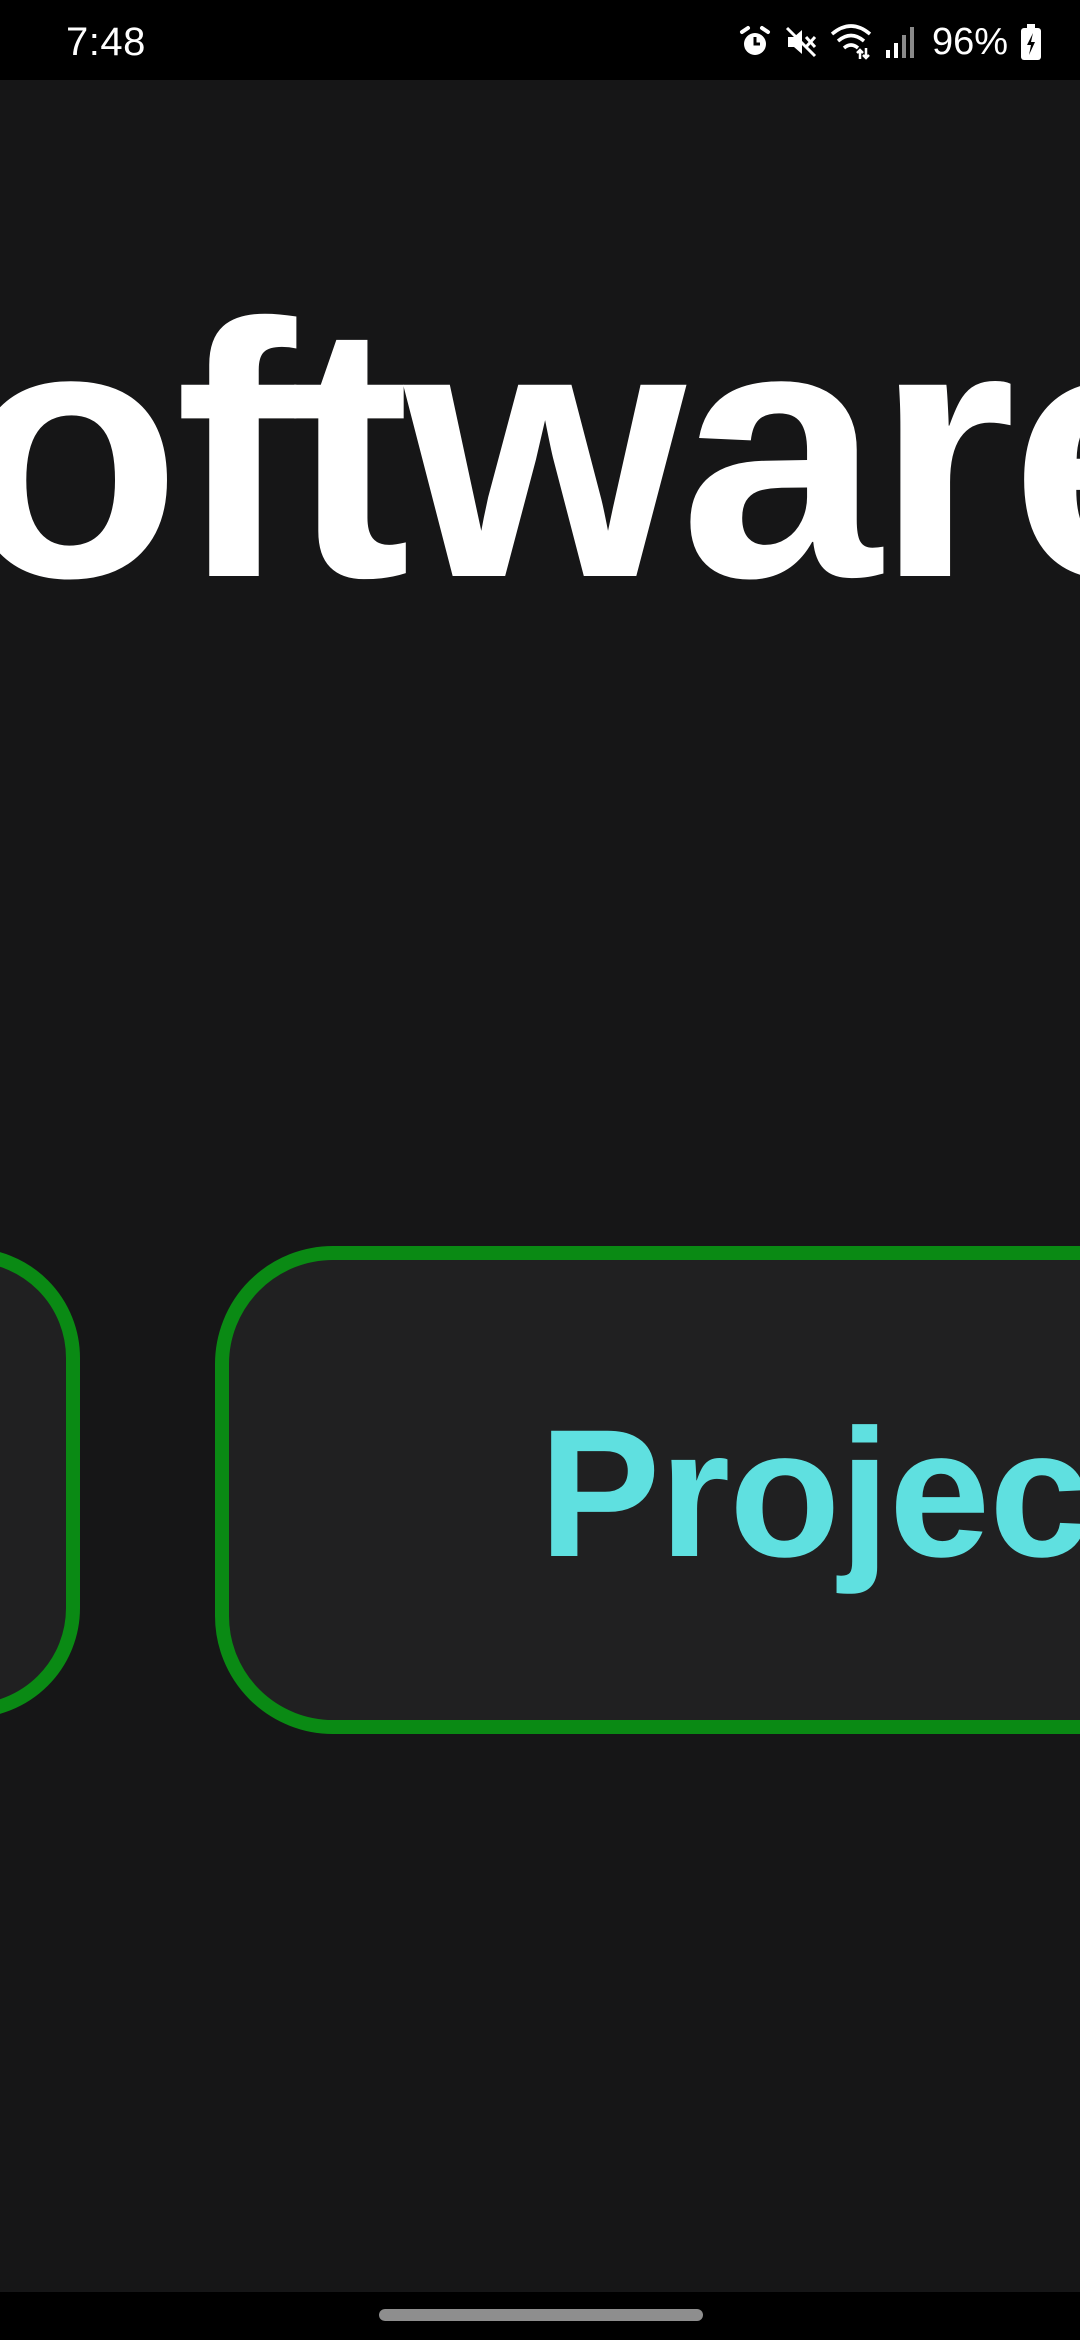 The height and width of the screenshot is (2340, 1080). What do you see at coordinates (809, 1493) in the screenshot?
I see `projects-button-label: Project` at bounding box center [809, 1493].